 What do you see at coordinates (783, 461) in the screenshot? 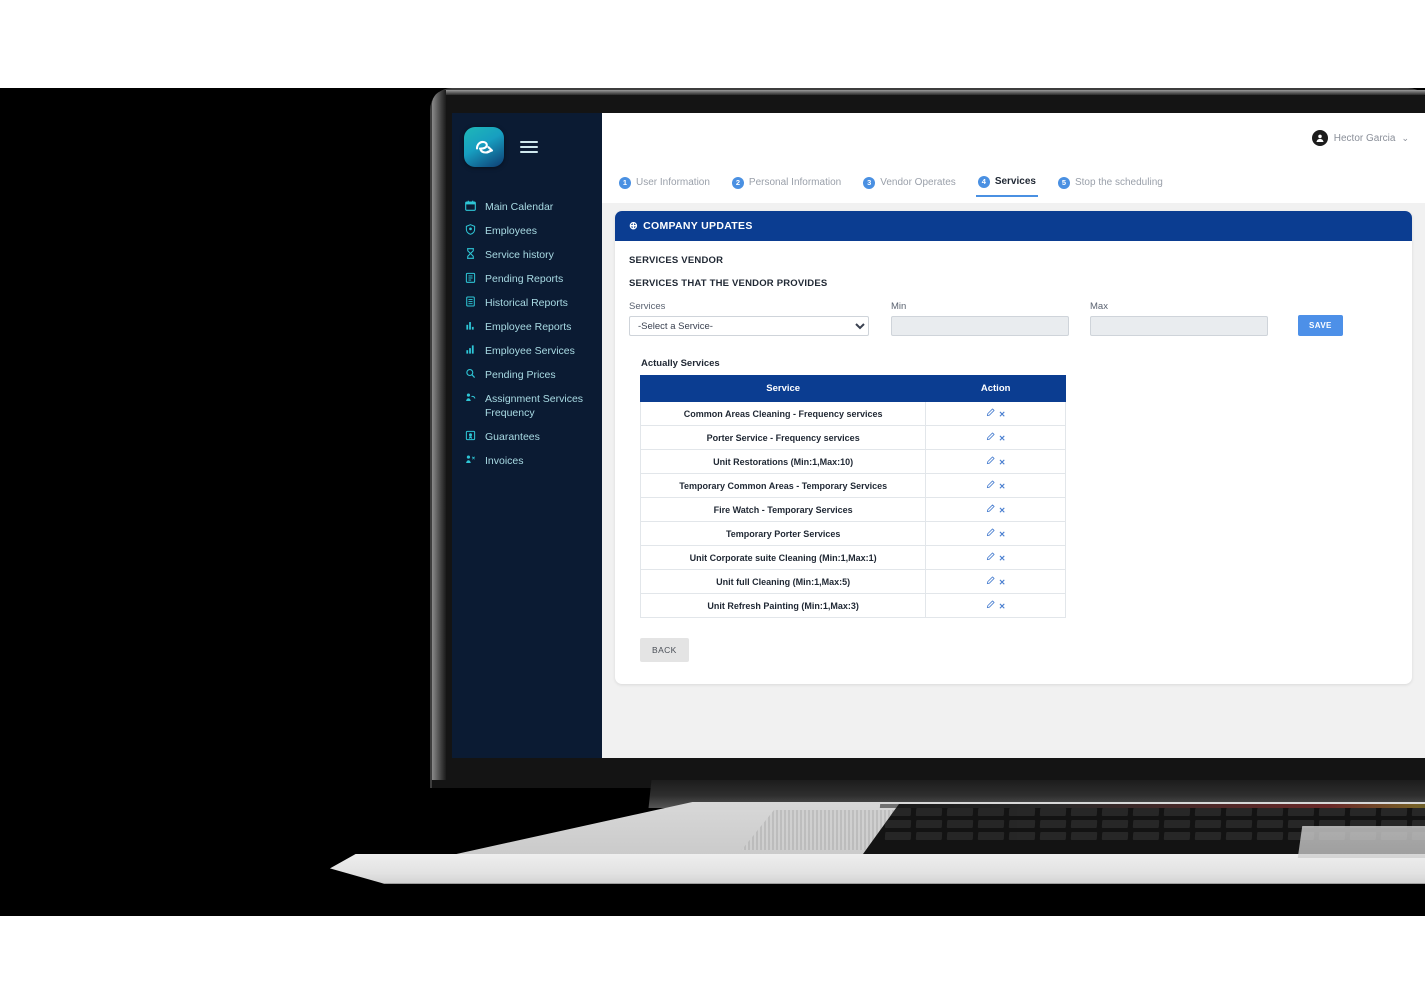
I see `cell-service: Unit Restorations (Min:1,Max:10)` at bounding box center [783, 461].